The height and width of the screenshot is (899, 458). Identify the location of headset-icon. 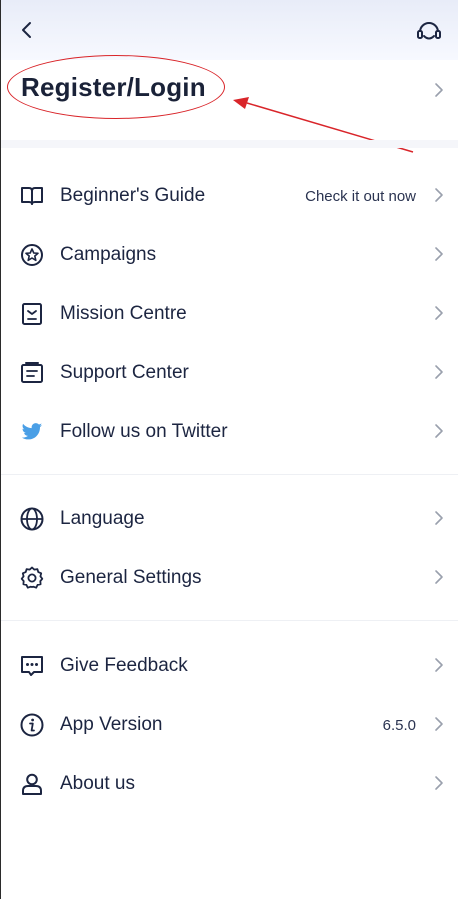
(429, 31).